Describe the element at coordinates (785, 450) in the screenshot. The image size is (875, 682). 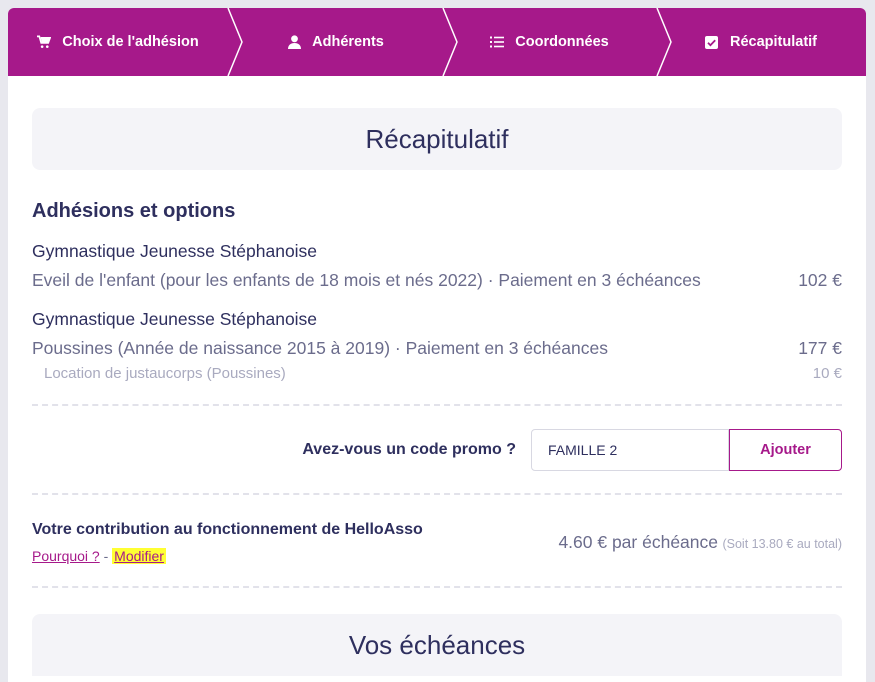
I see `add-promo-button: Ajouter` at that location.